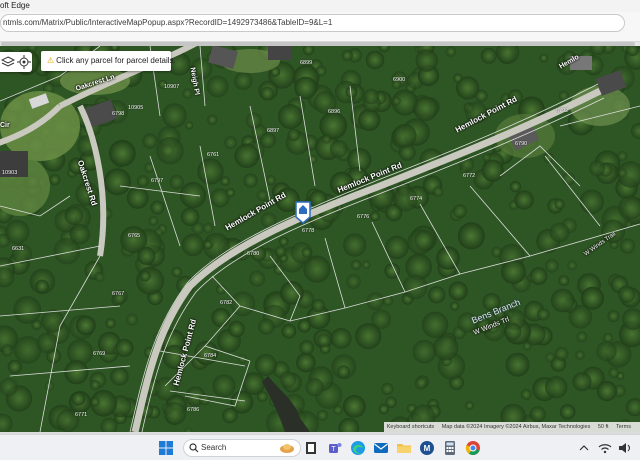  I want to click on svg-text: T, so click(333, 449).